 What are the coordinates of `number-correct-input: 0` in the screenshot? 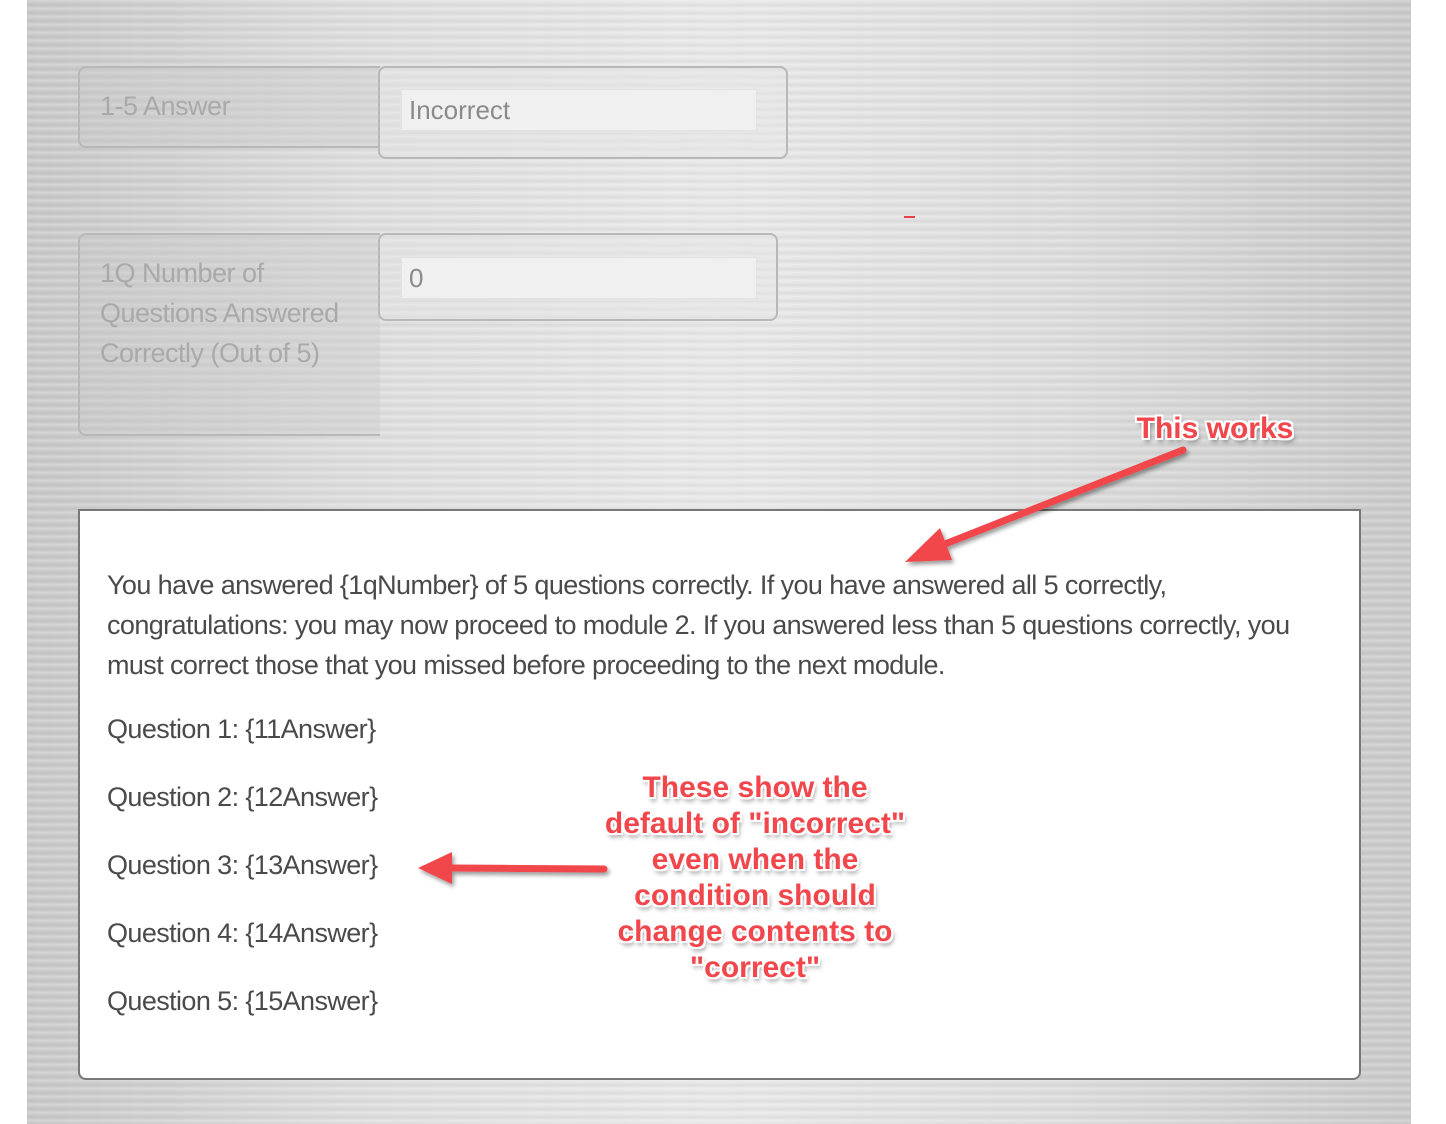 It's located at (579, 278).